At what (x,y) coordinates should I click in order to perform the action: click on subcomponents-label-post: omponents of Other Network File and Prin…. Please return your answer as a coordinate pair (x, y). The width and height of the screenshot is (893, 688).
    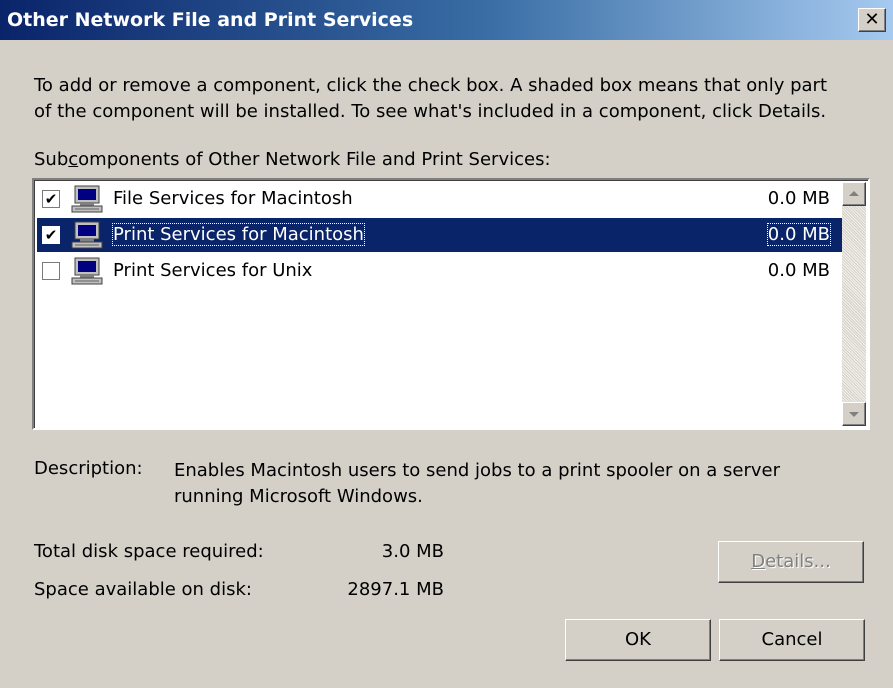
    Looking at the image, I should click on (314, 159).